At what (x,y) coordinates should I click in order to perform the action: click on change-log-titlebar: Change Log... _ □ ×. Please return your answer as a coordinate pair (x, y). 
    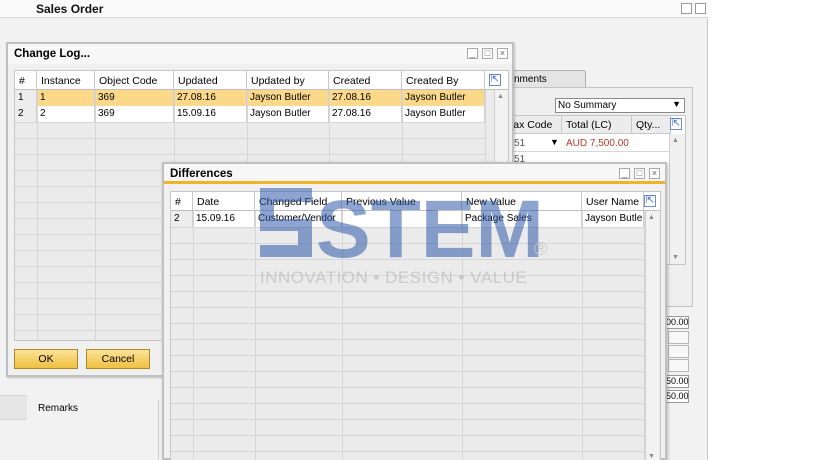
    Looking at the image, I should click on (260, 54).